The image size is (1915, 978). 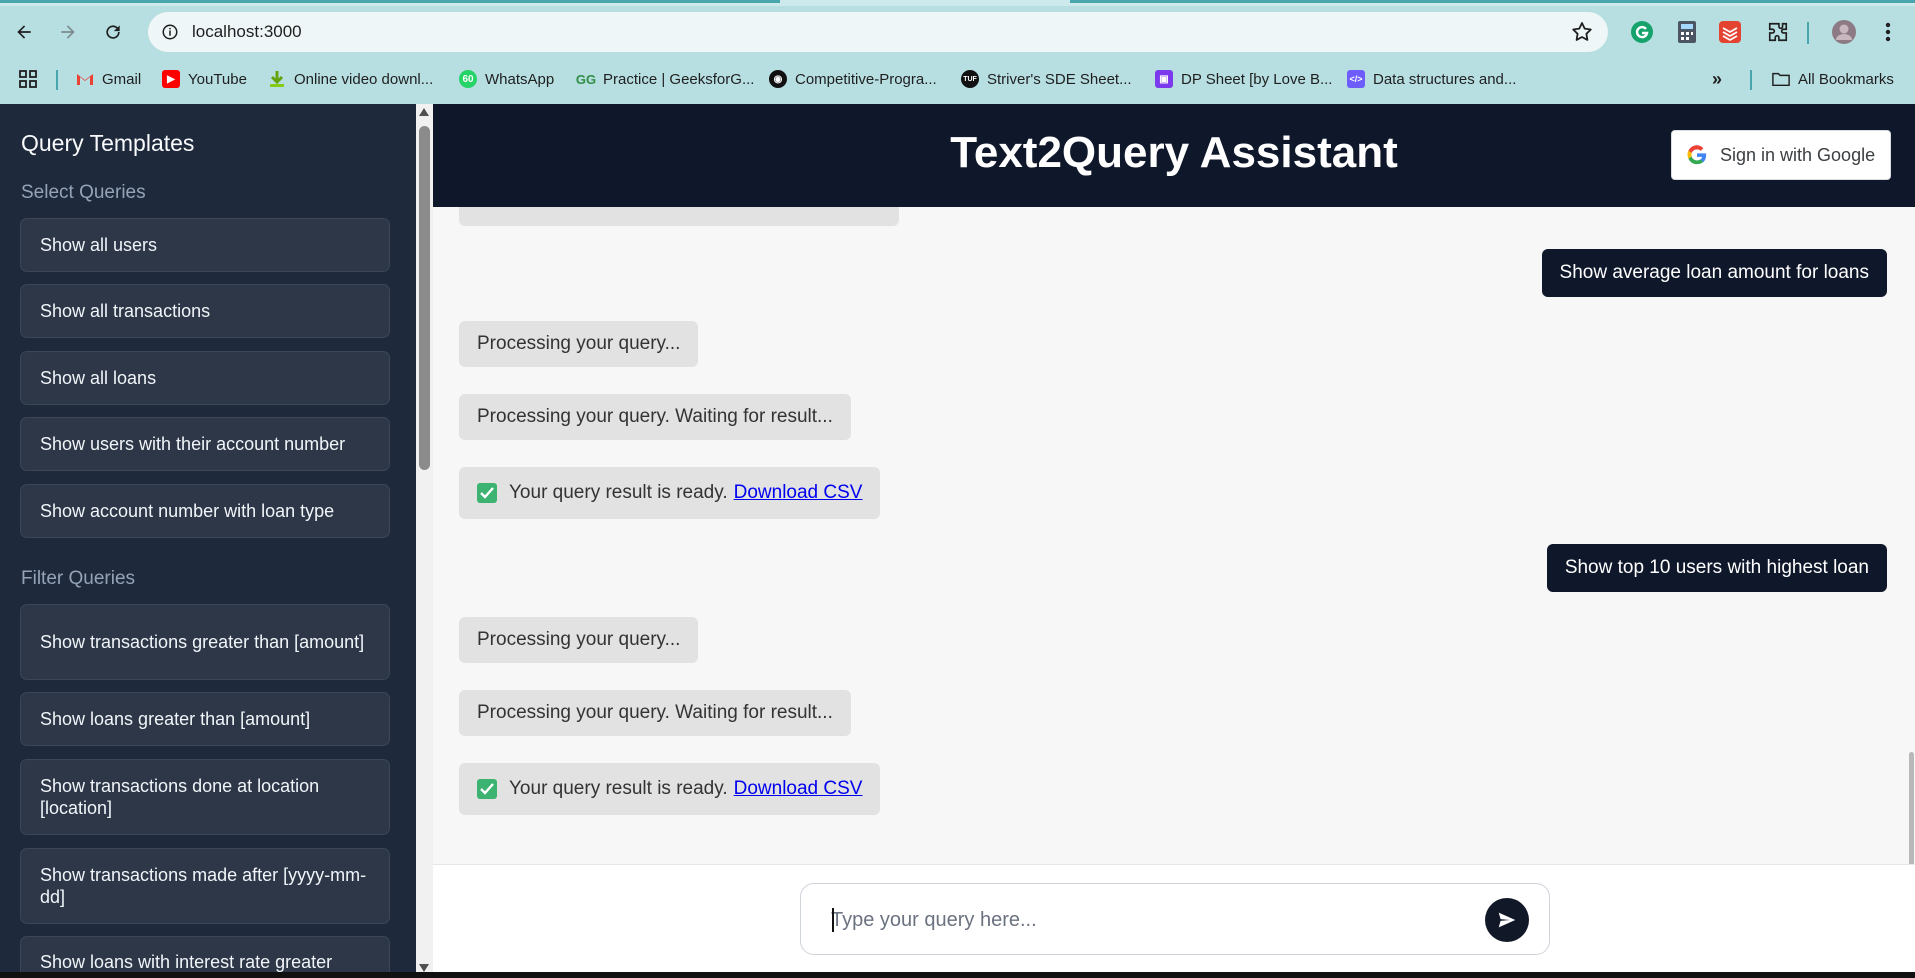 I want to click on calculator-extension-icon, so click(x=1687, y=32).